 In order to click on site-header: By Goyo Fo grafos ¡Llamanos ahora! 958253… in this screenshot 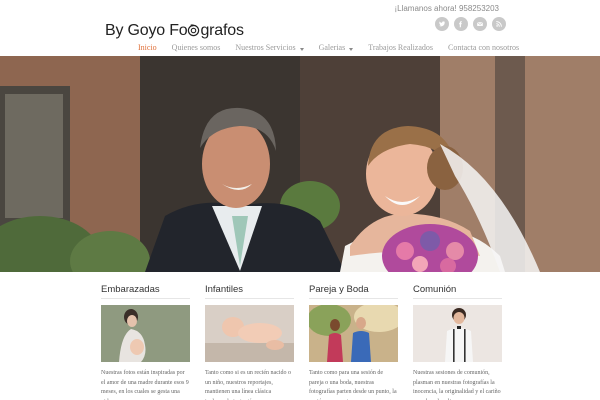, I will do `click(300, 28)`.